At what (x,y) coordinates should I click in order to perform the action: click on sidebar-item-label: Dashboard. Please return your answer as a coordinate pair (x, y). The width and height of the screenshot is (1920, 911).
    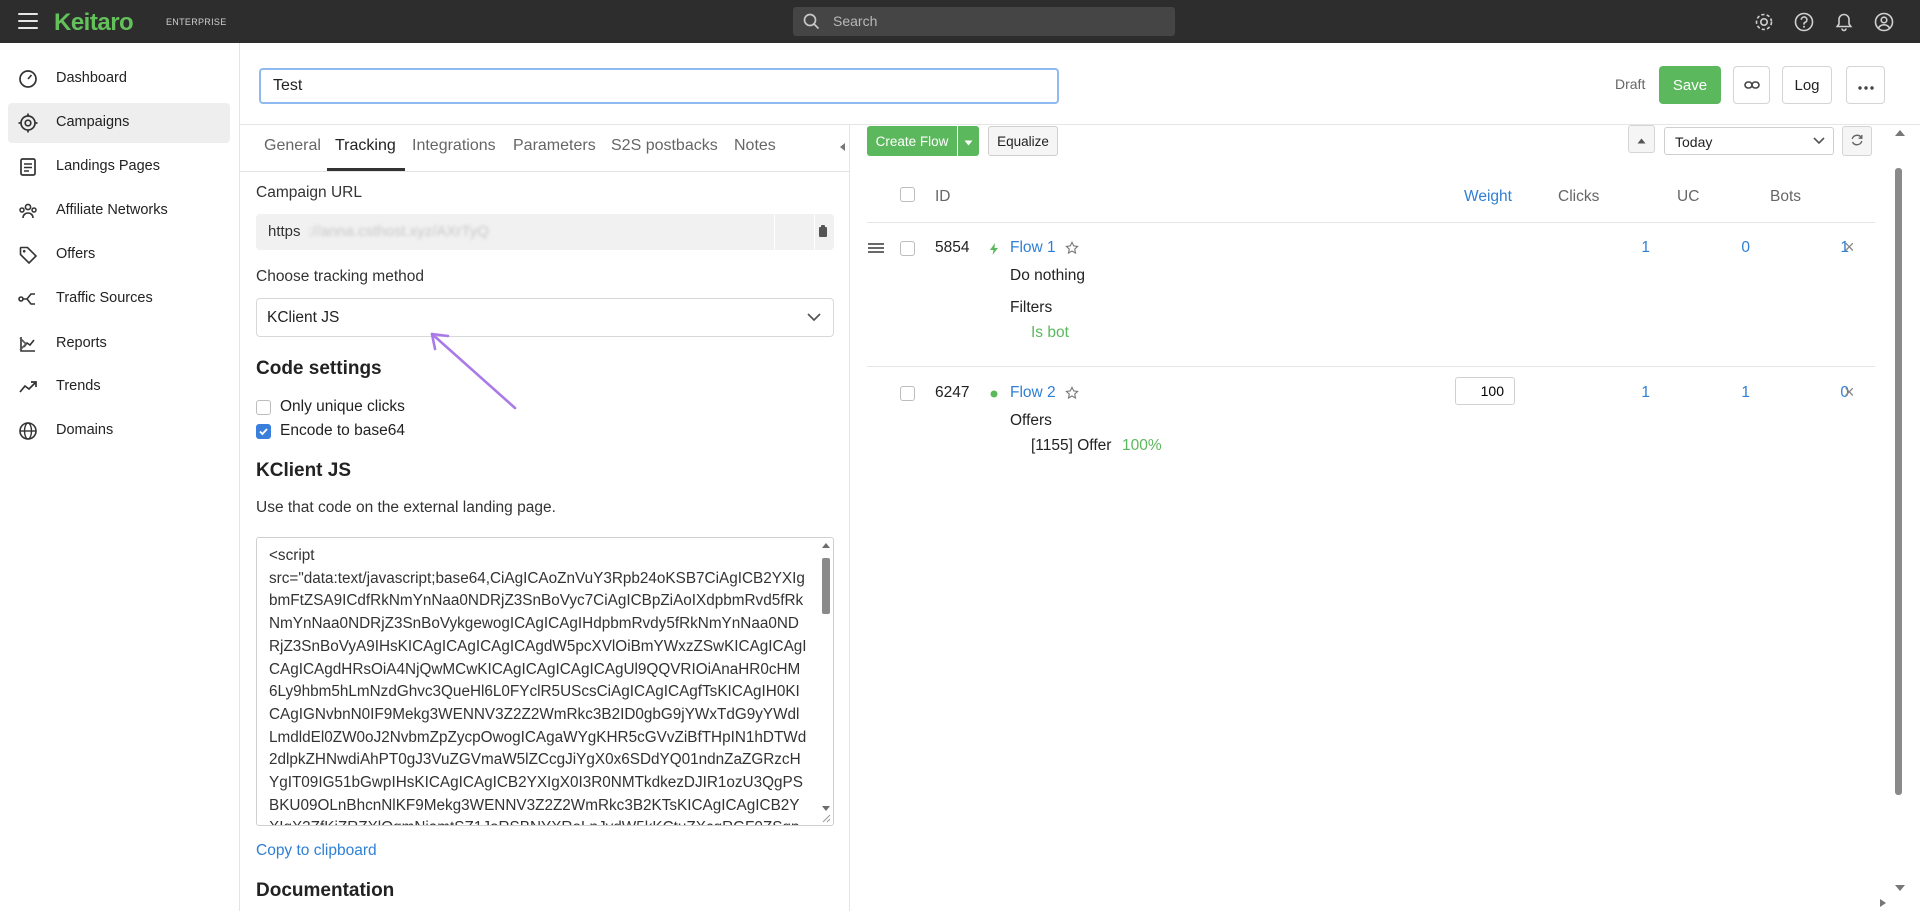
    Looking at the image, I should click on (91, 78).